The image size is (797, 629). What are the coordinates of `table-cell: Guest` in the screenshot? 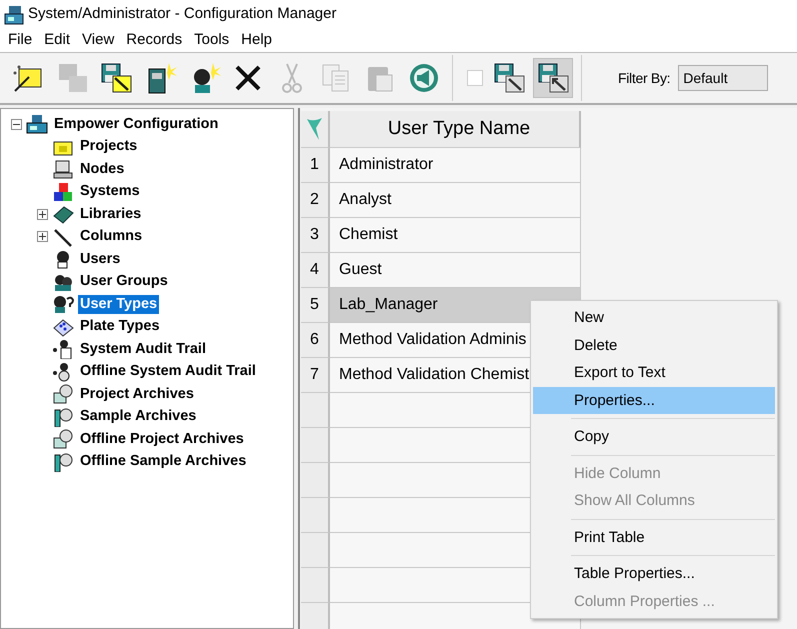 It's located at (455, 270).